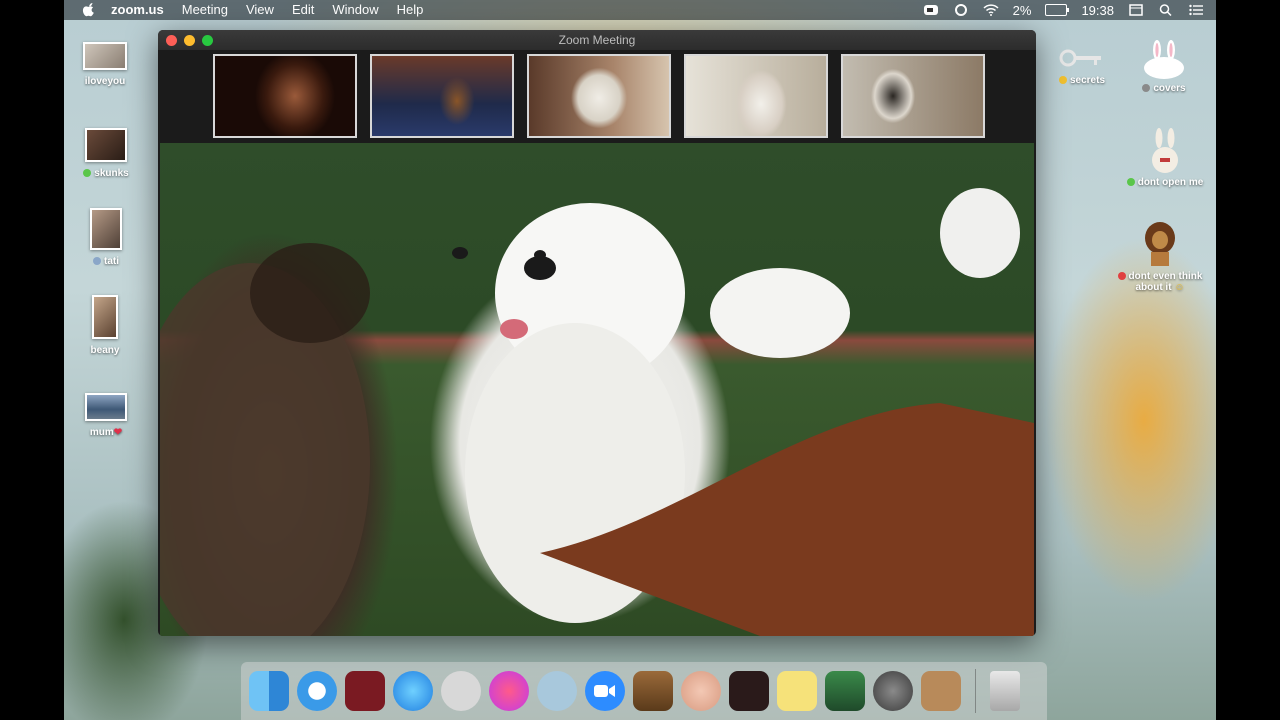 This screenshot has width=1280, height=720. Describe the element at coordinates (97, 261) in the screenshot. I see `tag-icon` at that location.